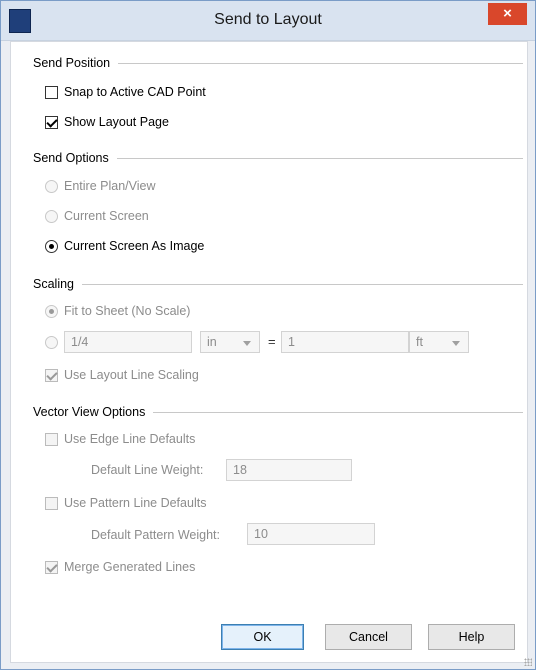 The width and height of the screenshot is (536, 670). What do you see at coordinates (471, 637) in the screenshot?
I see `help-button: Help` at bounding box center [471, 637].